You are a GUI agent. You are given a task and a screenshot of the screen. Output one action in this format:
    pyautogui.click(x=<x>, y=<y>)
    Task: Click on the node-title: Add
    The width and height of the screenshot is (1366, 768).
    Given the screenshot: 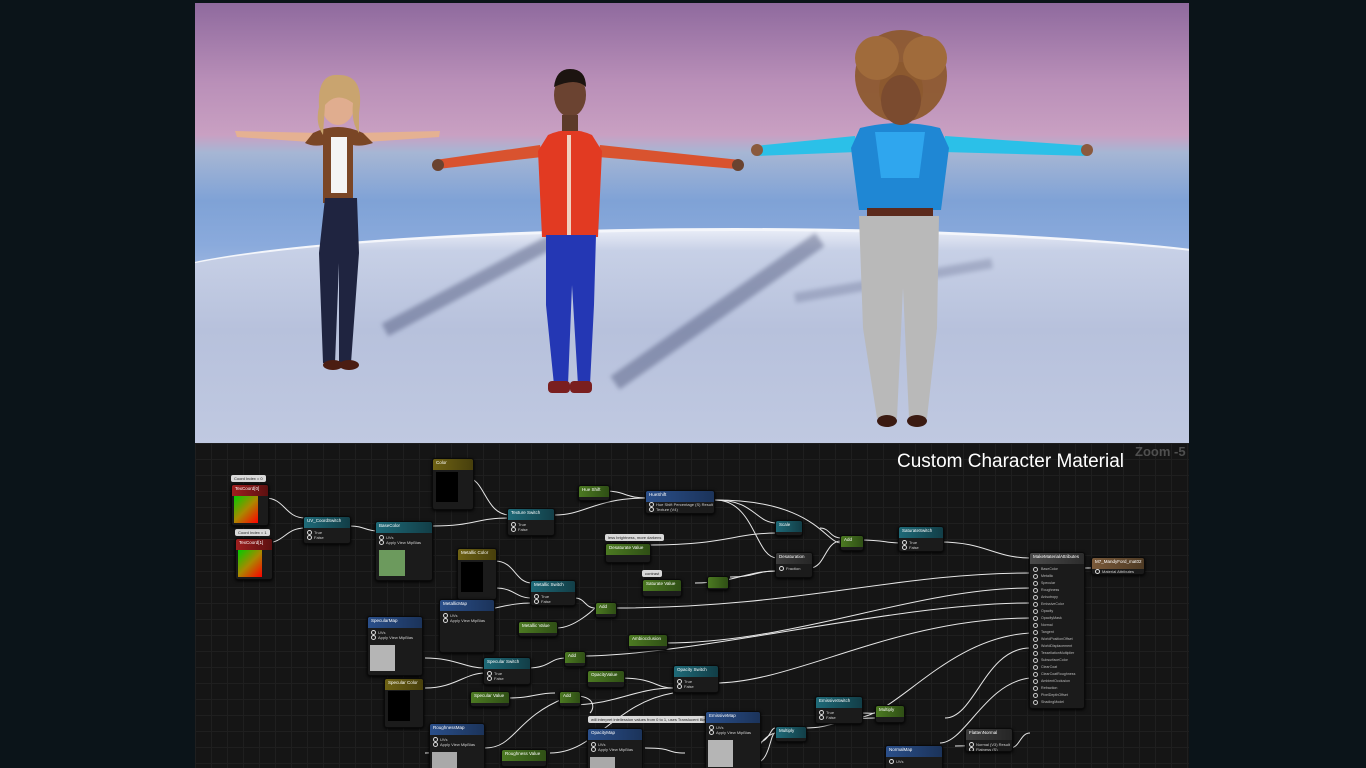 What is the action you would take?
    pyautogui.click(x=575, y=657)
    